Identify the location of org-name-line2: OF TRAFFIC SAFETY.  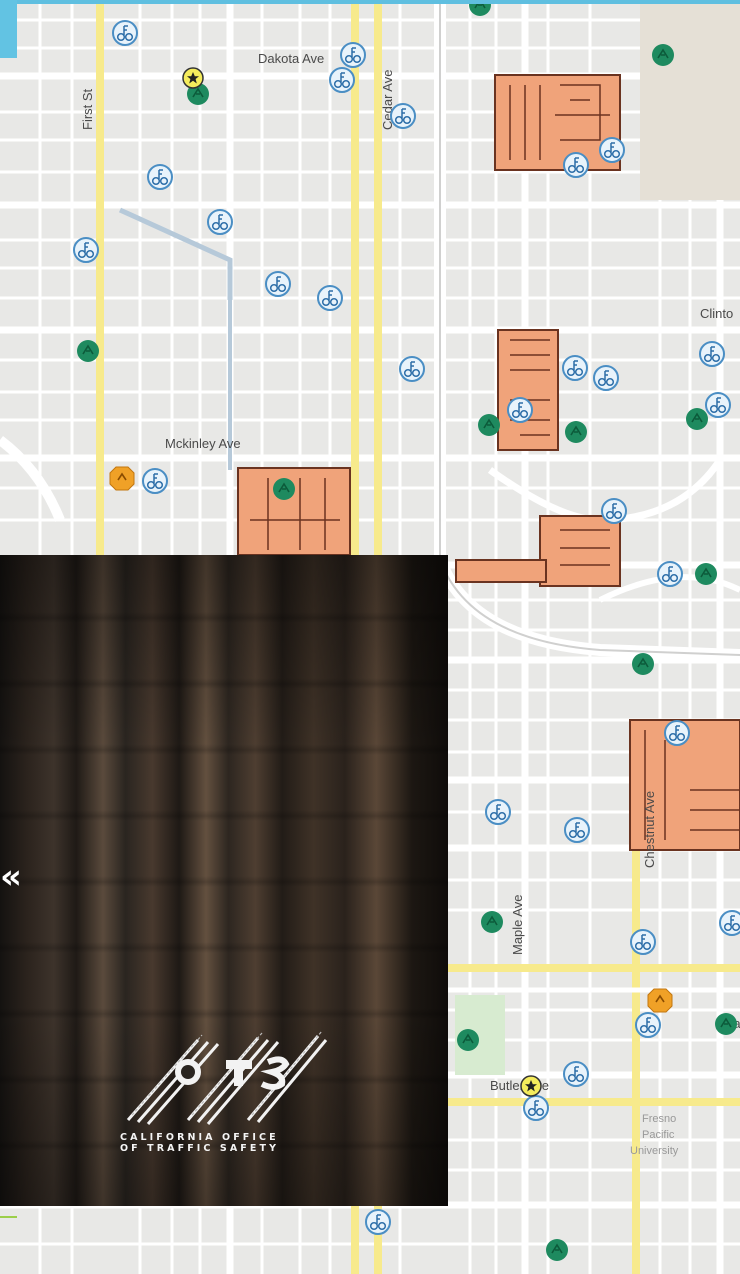
(200, 1148).